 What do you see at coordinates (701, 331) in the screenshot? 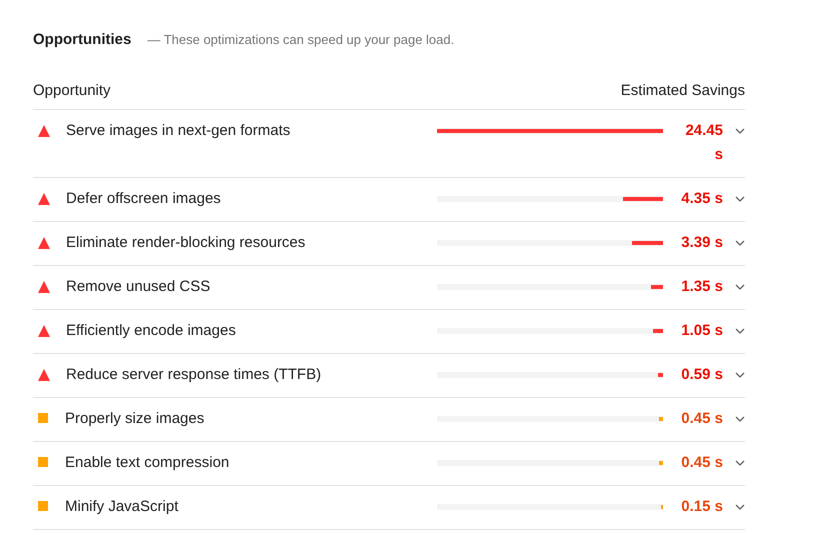
I see `savings-value: 1.05 s` at bounding box center [701, 331].